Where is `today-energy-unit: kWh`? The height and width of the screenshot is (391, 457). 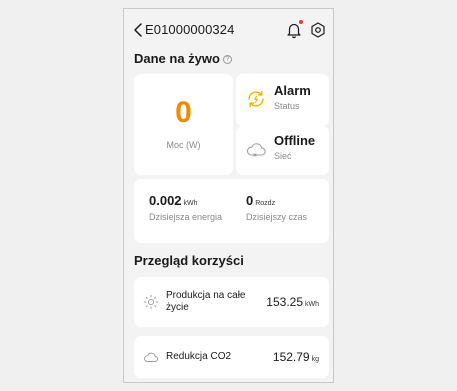
today-energy-unit: kWh is located at coordinates (190, 203).